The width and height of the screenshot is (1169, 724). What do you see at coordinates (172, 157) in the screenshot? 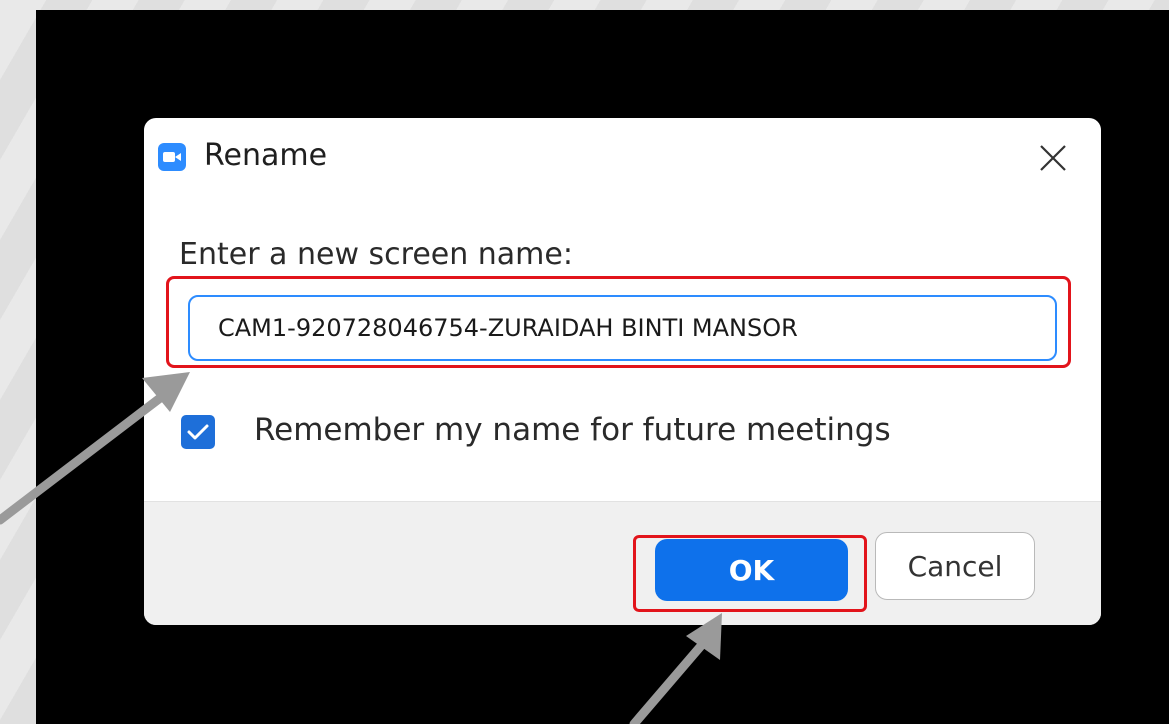
I see `zoom-camera-icon` at bounding box center [172, 157].